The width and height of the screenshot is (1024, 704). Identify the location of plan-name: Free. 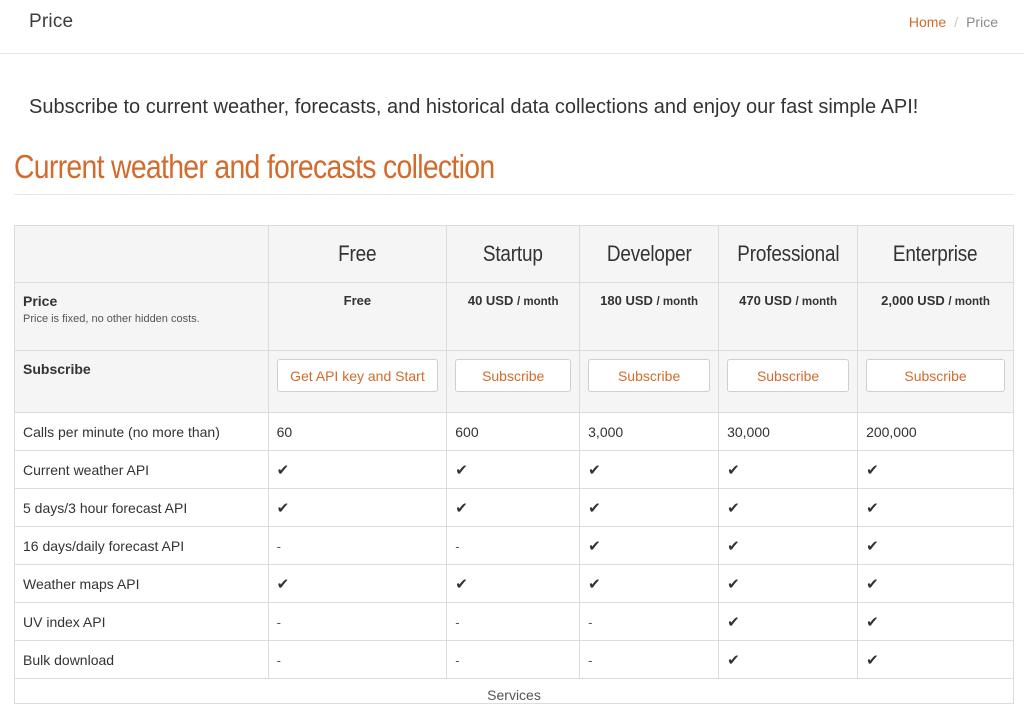
(357, 253).